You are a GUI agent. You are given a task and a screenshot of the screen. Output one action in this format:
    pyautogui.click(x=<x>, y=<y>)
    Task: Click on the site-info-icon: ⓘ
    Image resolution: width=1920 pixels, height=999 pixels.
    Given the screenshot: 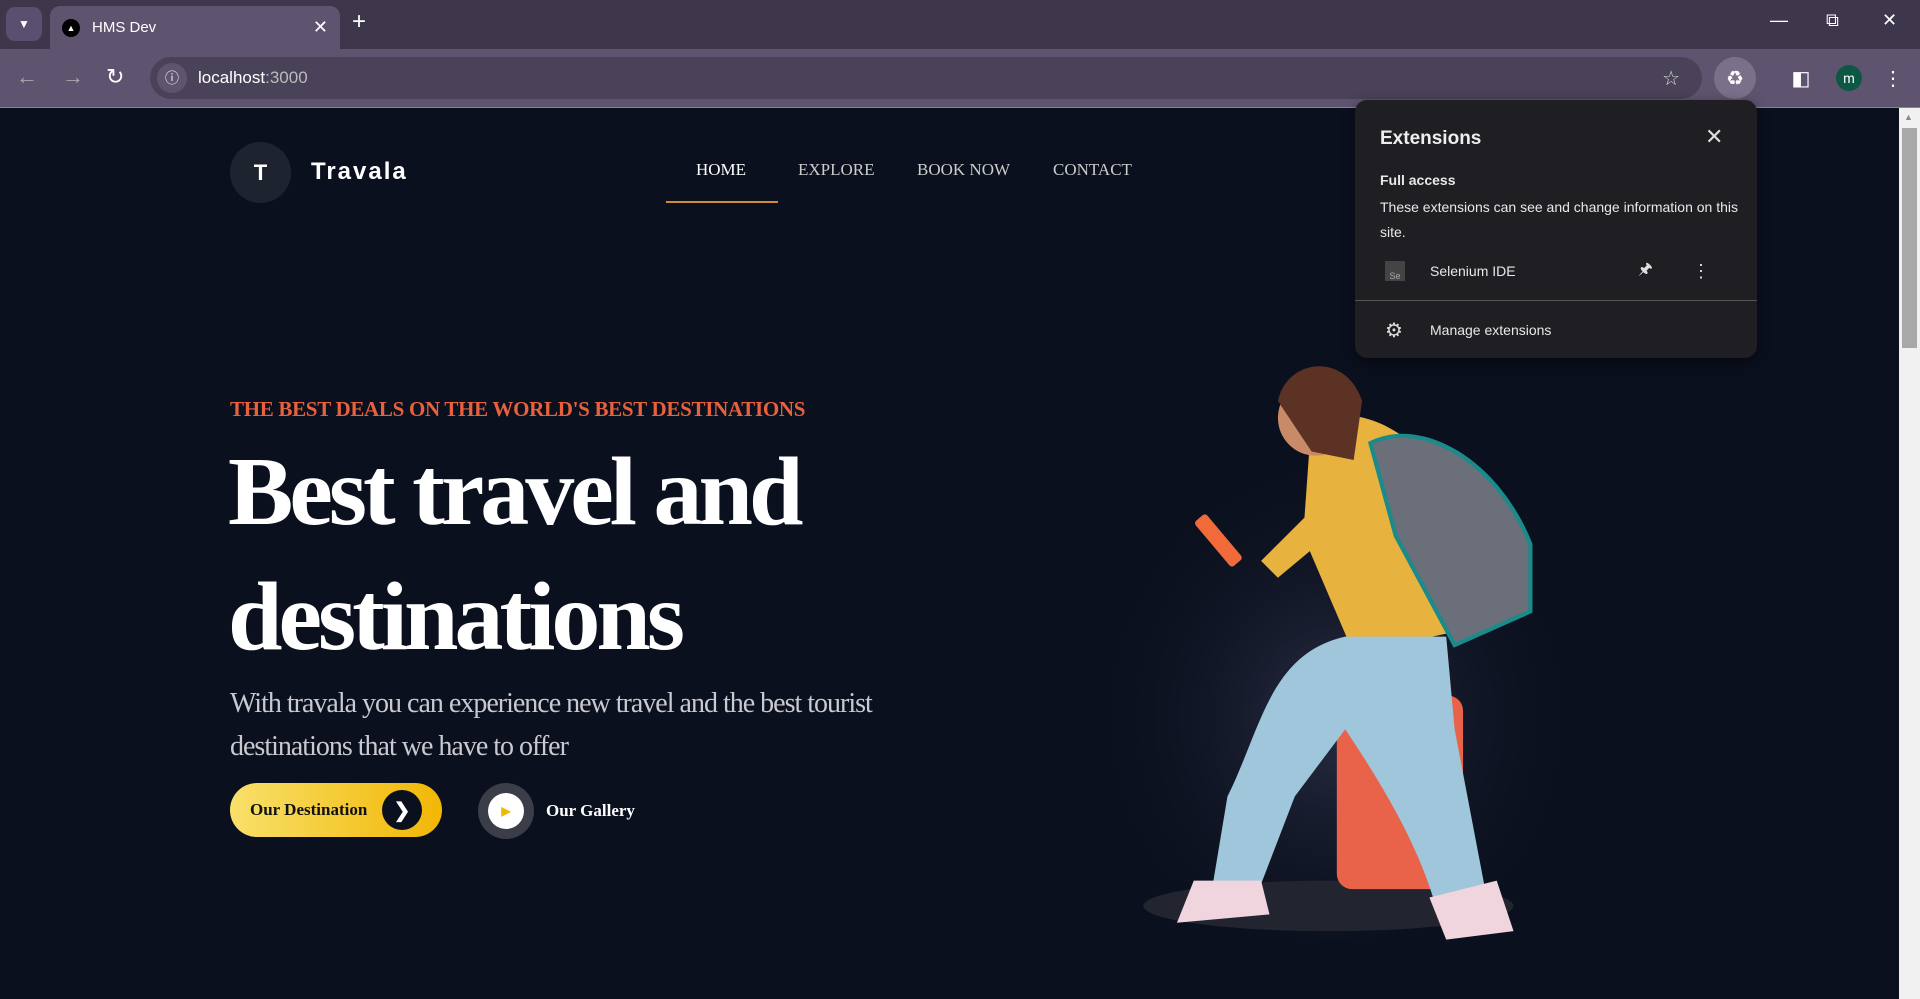 What is the action you would take?
    pyautogui.click(x=172, y=78)
    